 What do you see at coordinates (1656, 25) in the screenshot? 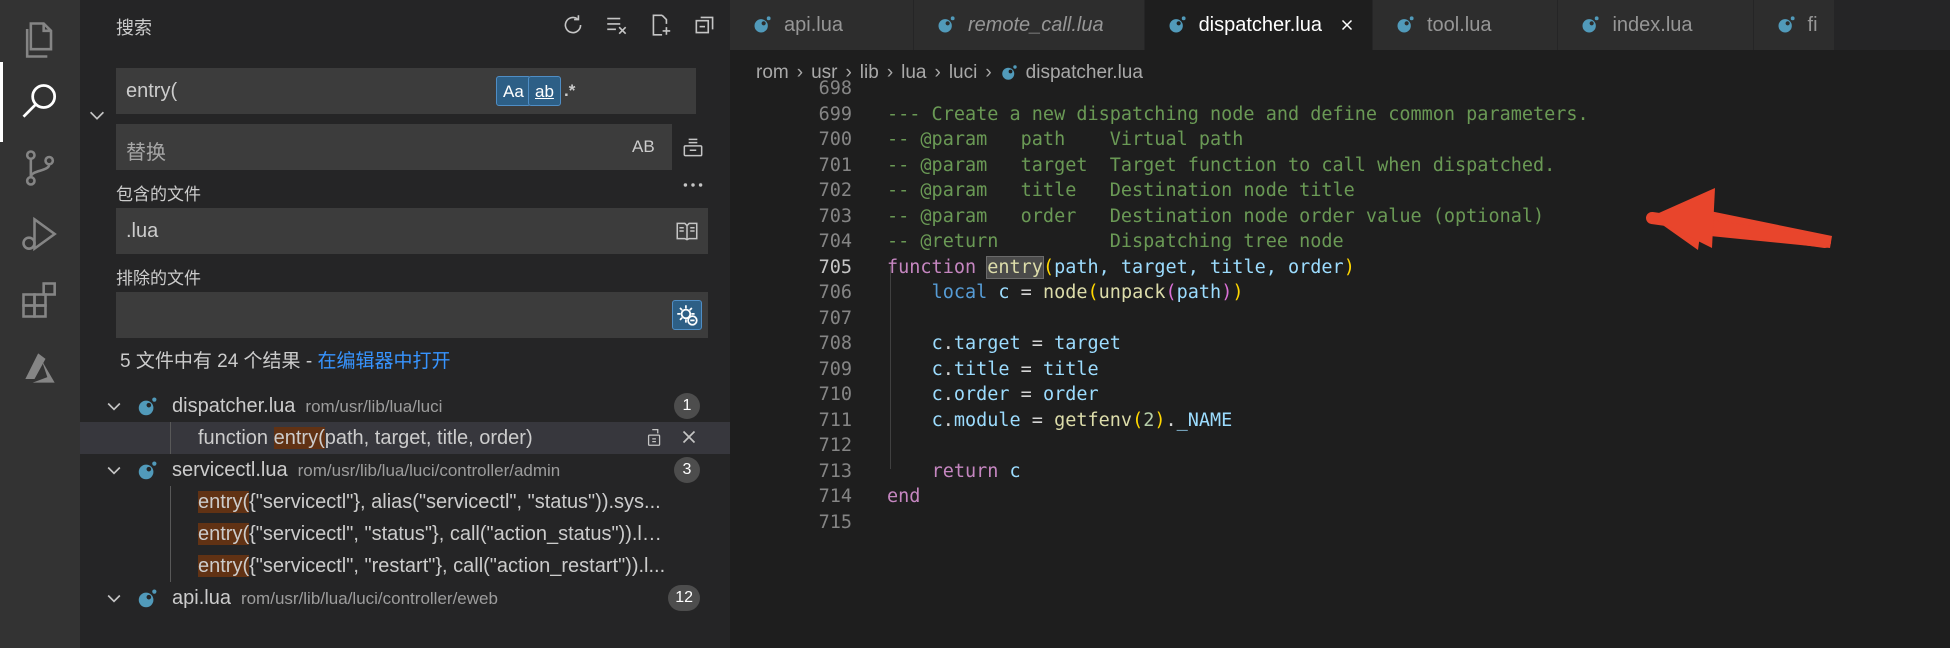
I see `tab-index-lua: index.lua` at bounding box center [1656, 25].